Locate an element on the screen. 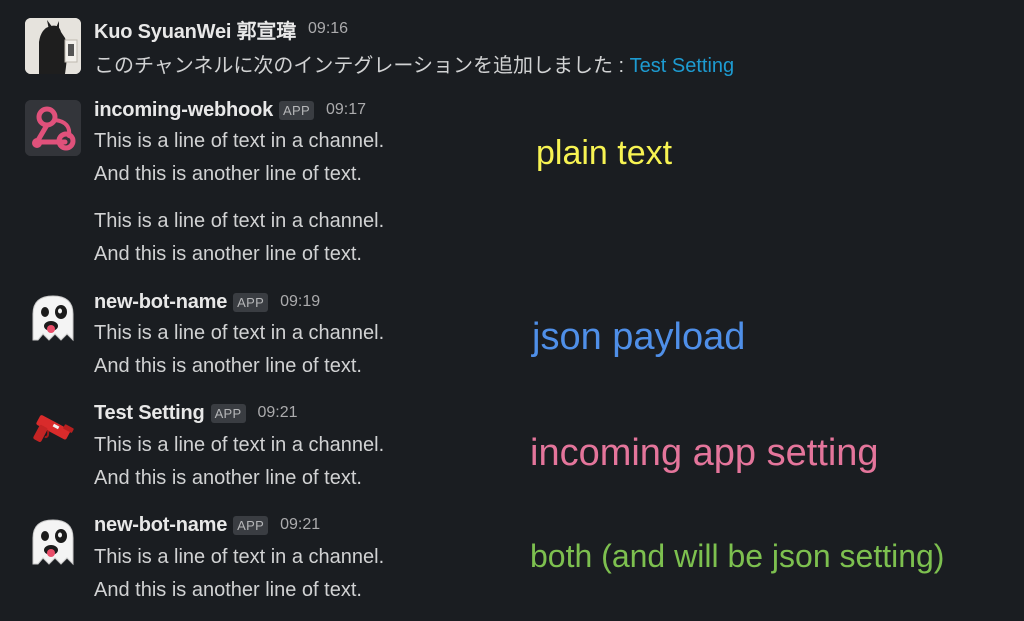 The width and height of the screenshot is (1024, 621). webhook-icon is located at coordinates (53, 128).